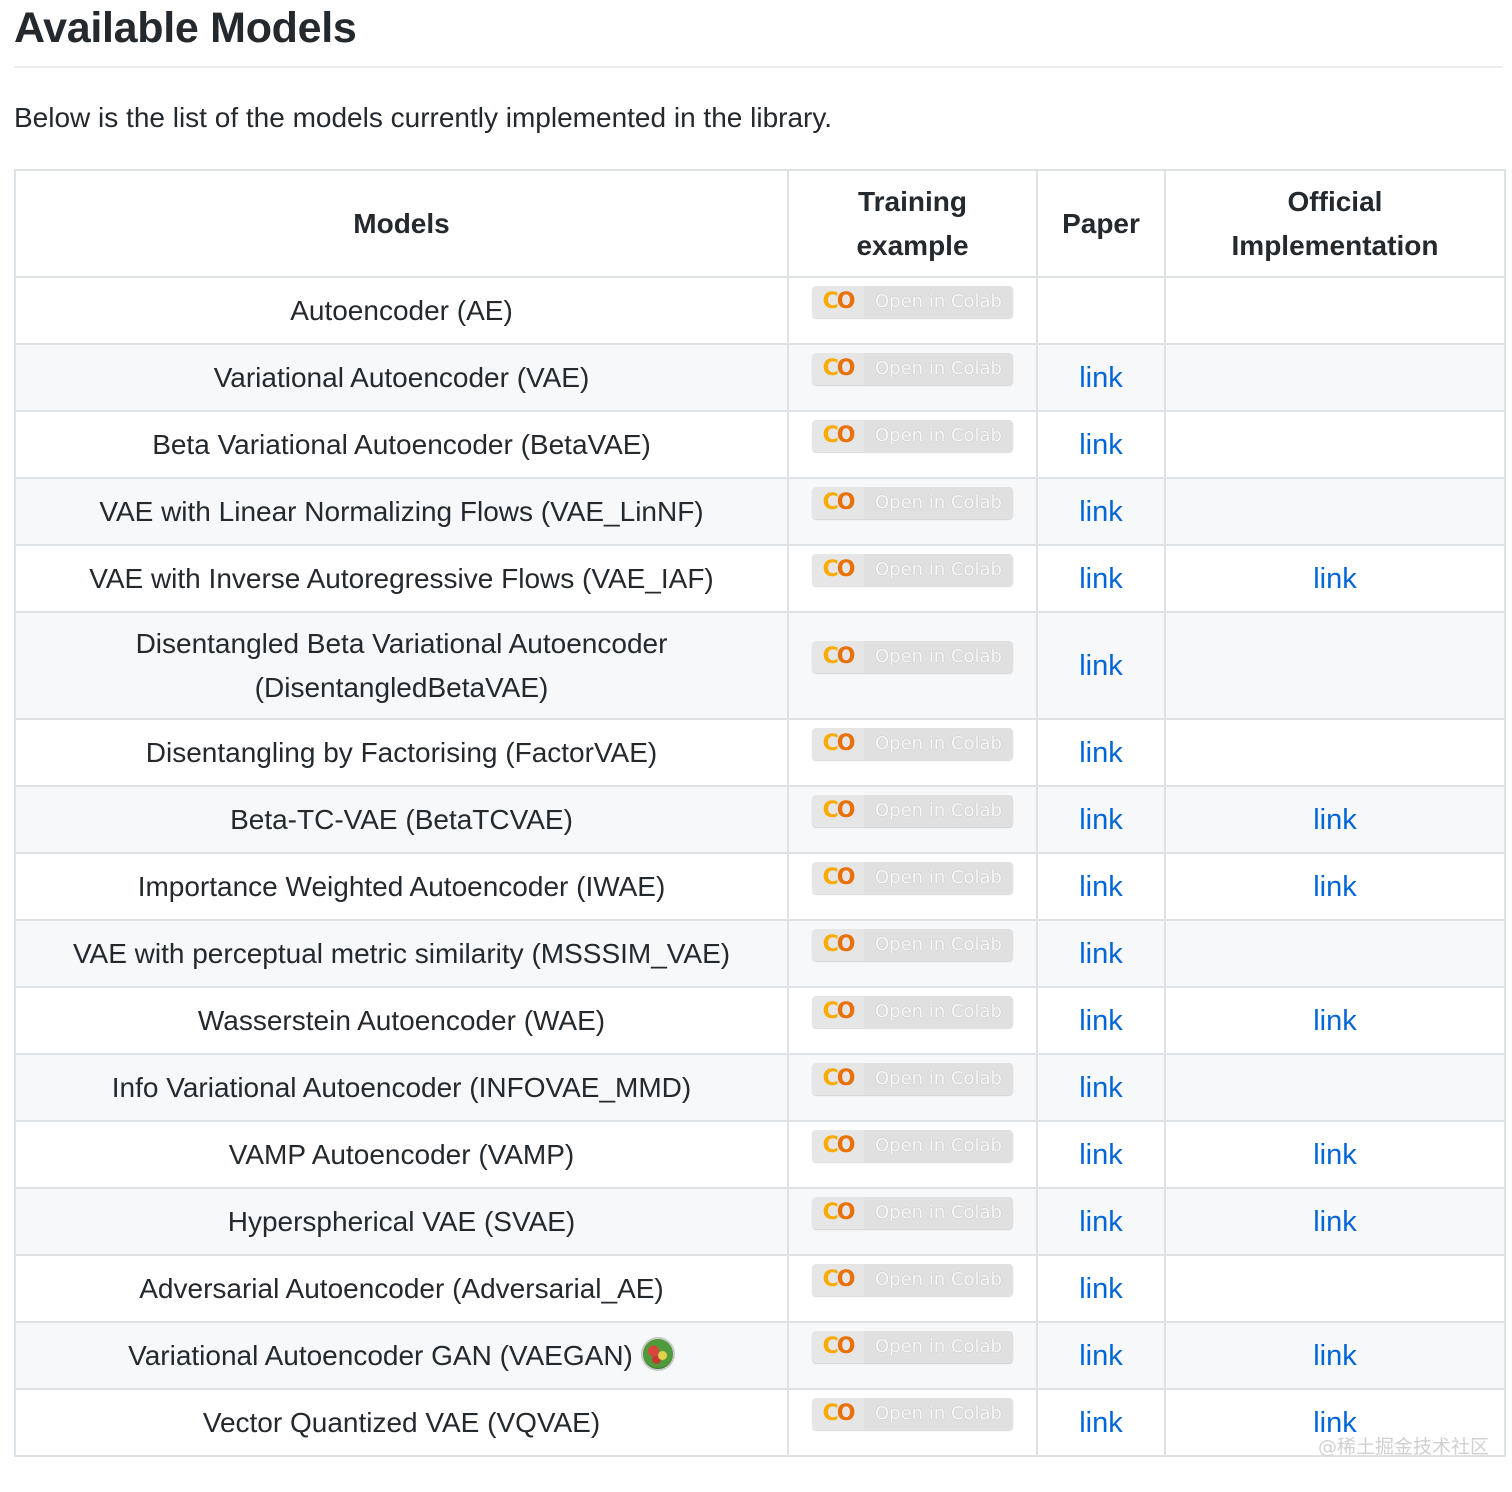  I want to click on model-name: Variational Autoencoder GAN (VAEGAN), so click(401, 1355).